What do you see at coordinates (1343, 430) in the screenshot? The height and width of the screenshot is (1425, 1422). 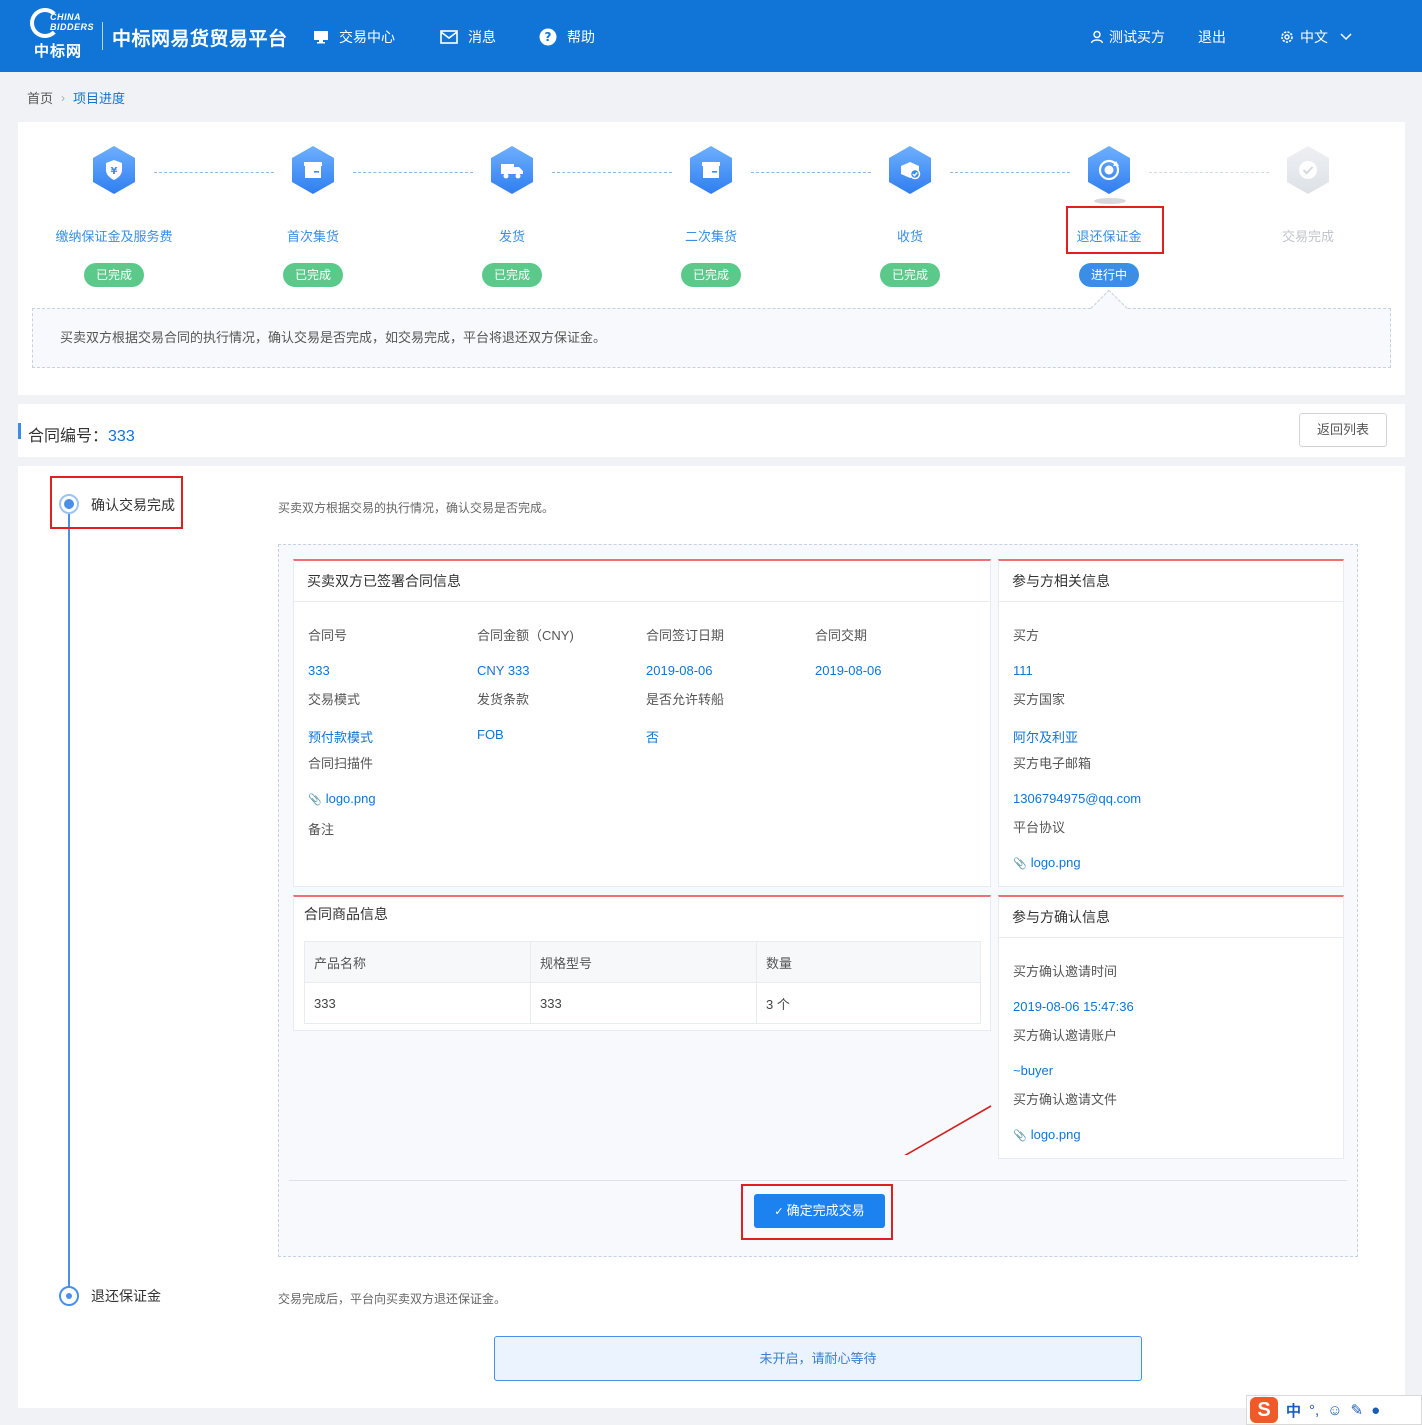 I see `back-to-list-button: 返回列表` at bounding box center [1343, 430].